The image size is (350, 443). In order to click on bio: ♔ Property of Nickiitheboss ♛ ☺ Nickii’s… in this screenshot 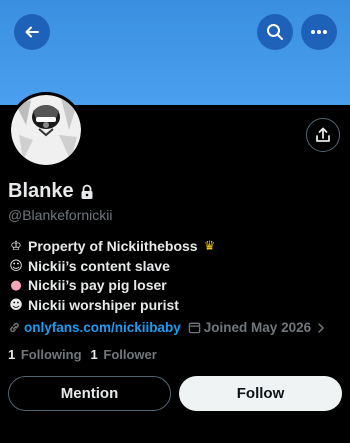, I will do `click(113, 276)`.